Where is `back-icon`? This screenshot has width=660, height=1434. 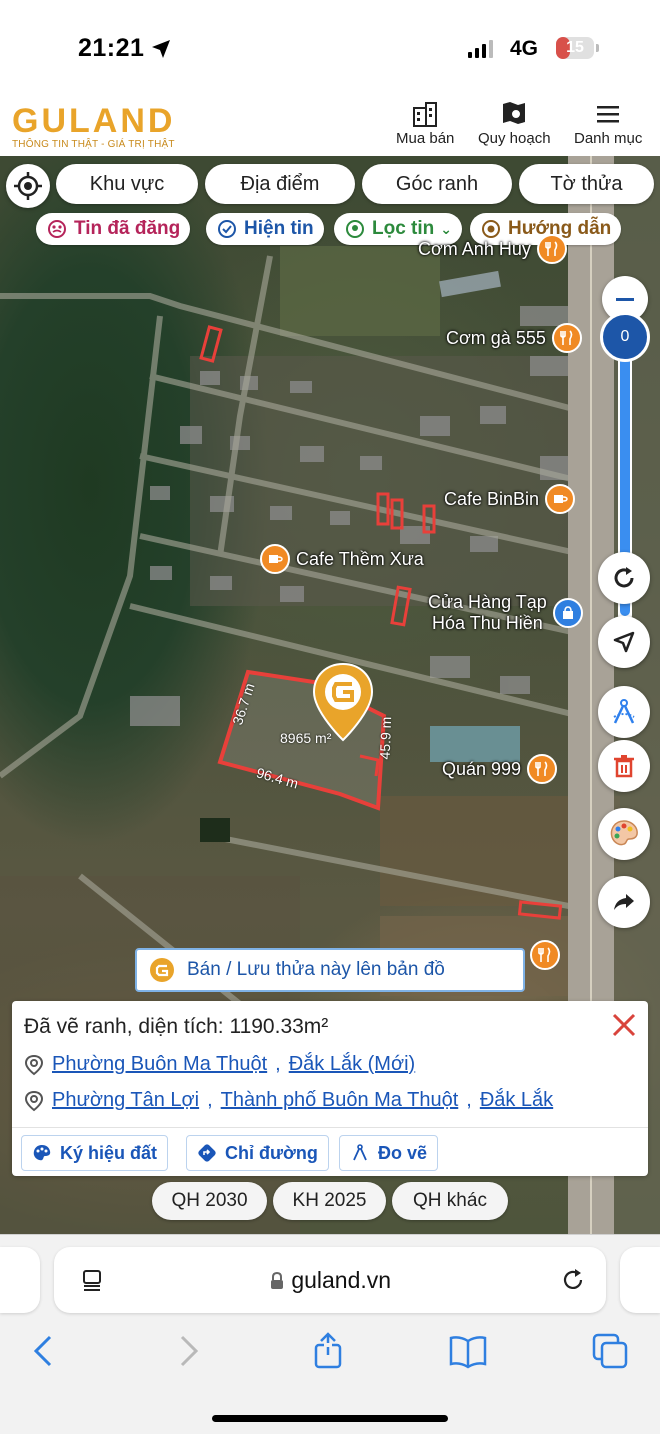
back-icon is located at coordinates (44, 1351).